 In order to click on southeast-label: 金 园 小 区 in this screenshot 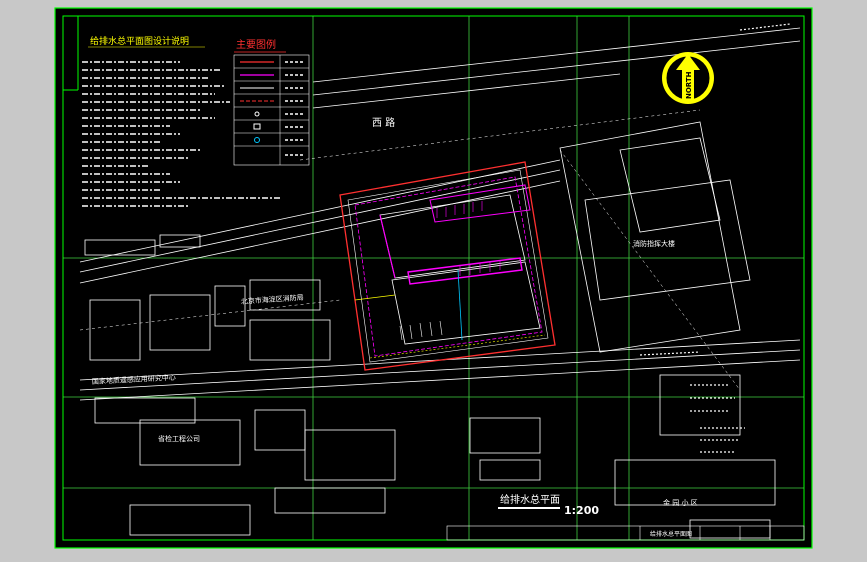, I will do `click(680, 502)`.